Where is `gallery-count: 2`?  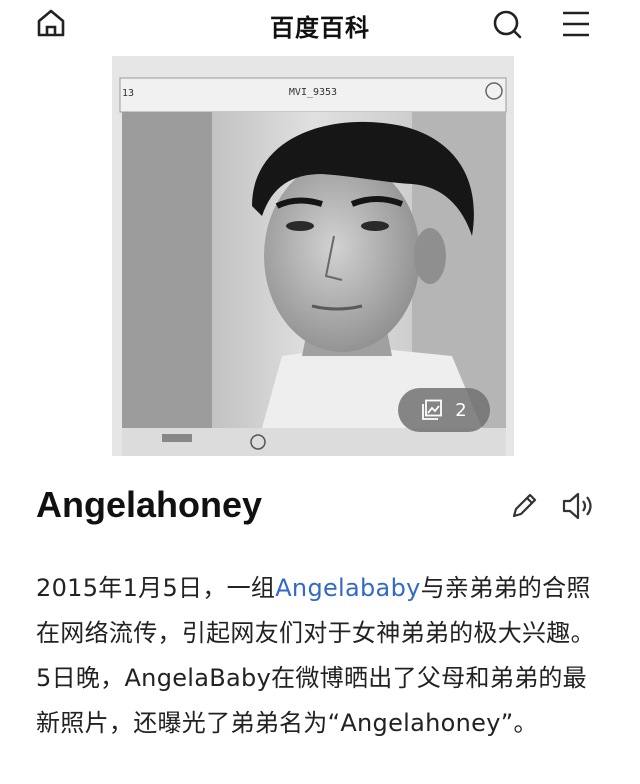 gallery-count: 2 is located at coordinates (461, 410).